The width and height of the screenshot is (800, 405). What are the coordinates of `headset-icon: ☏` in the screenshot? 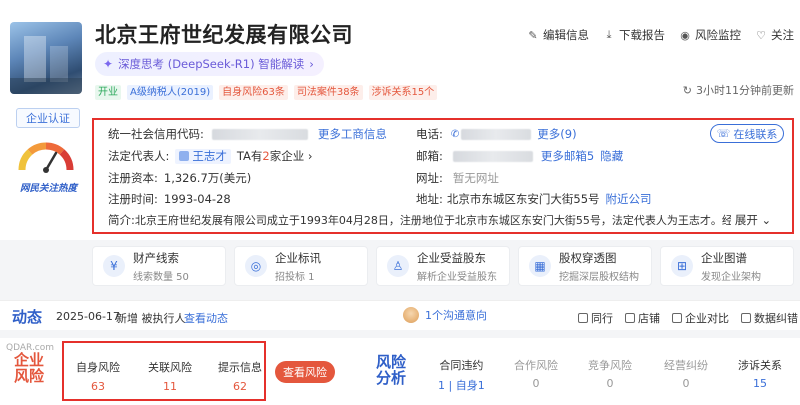 It's located at (723, 133).